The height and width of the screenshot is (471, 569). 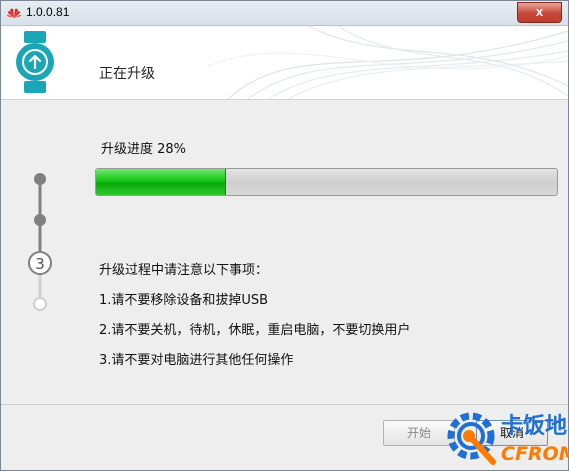 What do you see at coordinates (388, 62) in the screenshot?
I see `decorative-waves` at bounding box center [388, 62].